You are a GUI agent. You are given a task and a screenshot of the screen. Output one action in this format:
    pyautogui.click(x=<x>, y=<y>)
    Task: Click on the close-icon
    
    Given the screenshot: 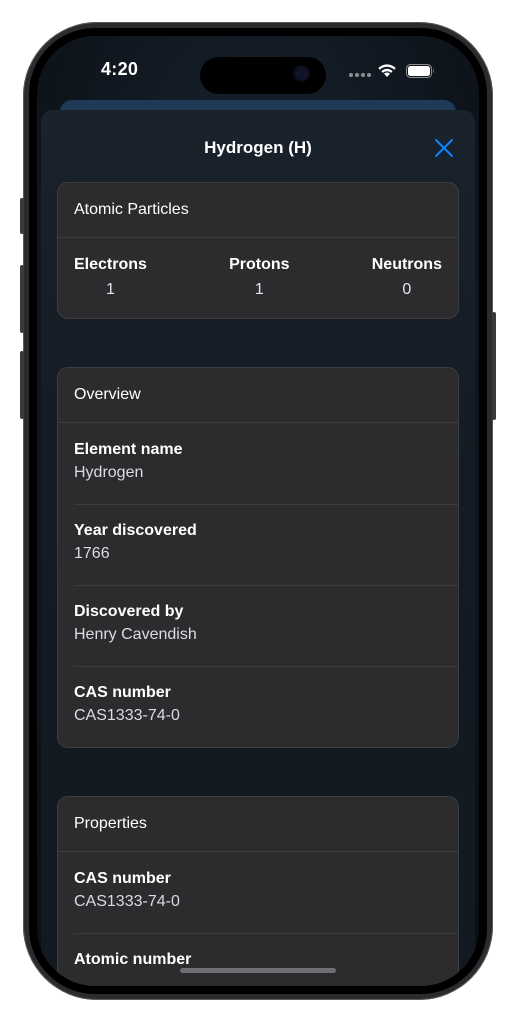 What is the action you would take?
    pyautogui.click(x=444, y=148)
    